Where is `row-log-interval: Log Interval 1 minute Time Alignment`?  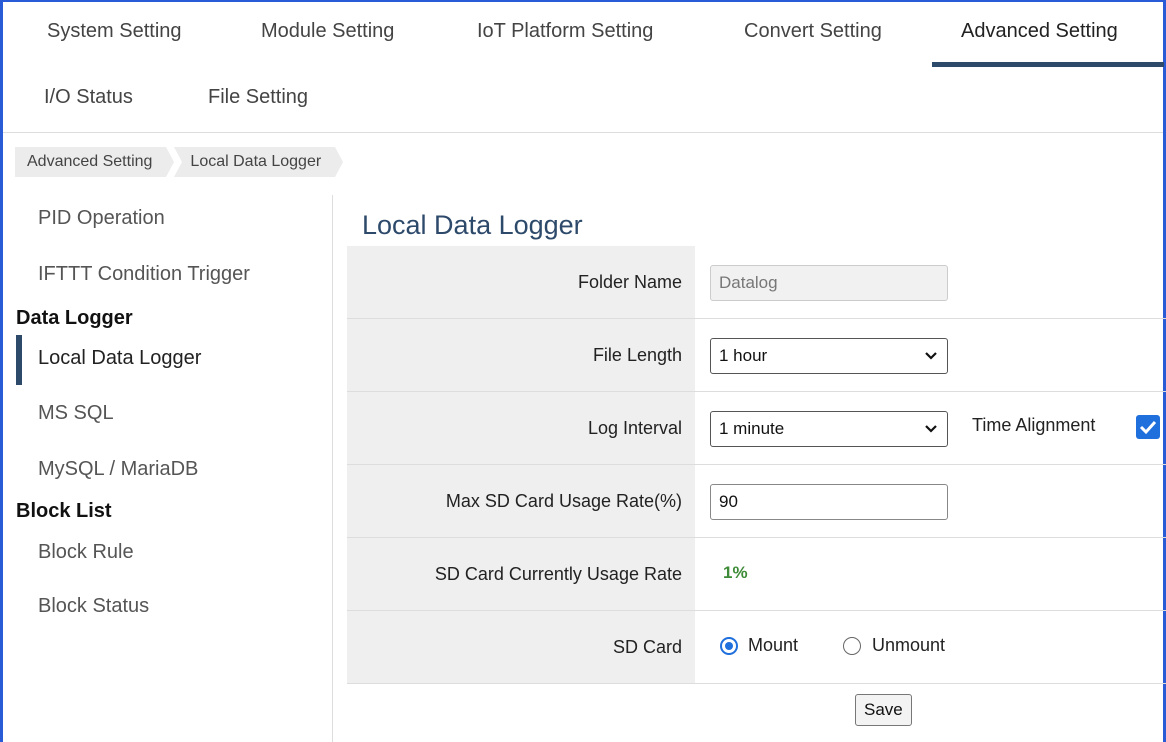
row-log-interval: Log Interval 1 minute Time Alignment is located at coordinates (756, 428).